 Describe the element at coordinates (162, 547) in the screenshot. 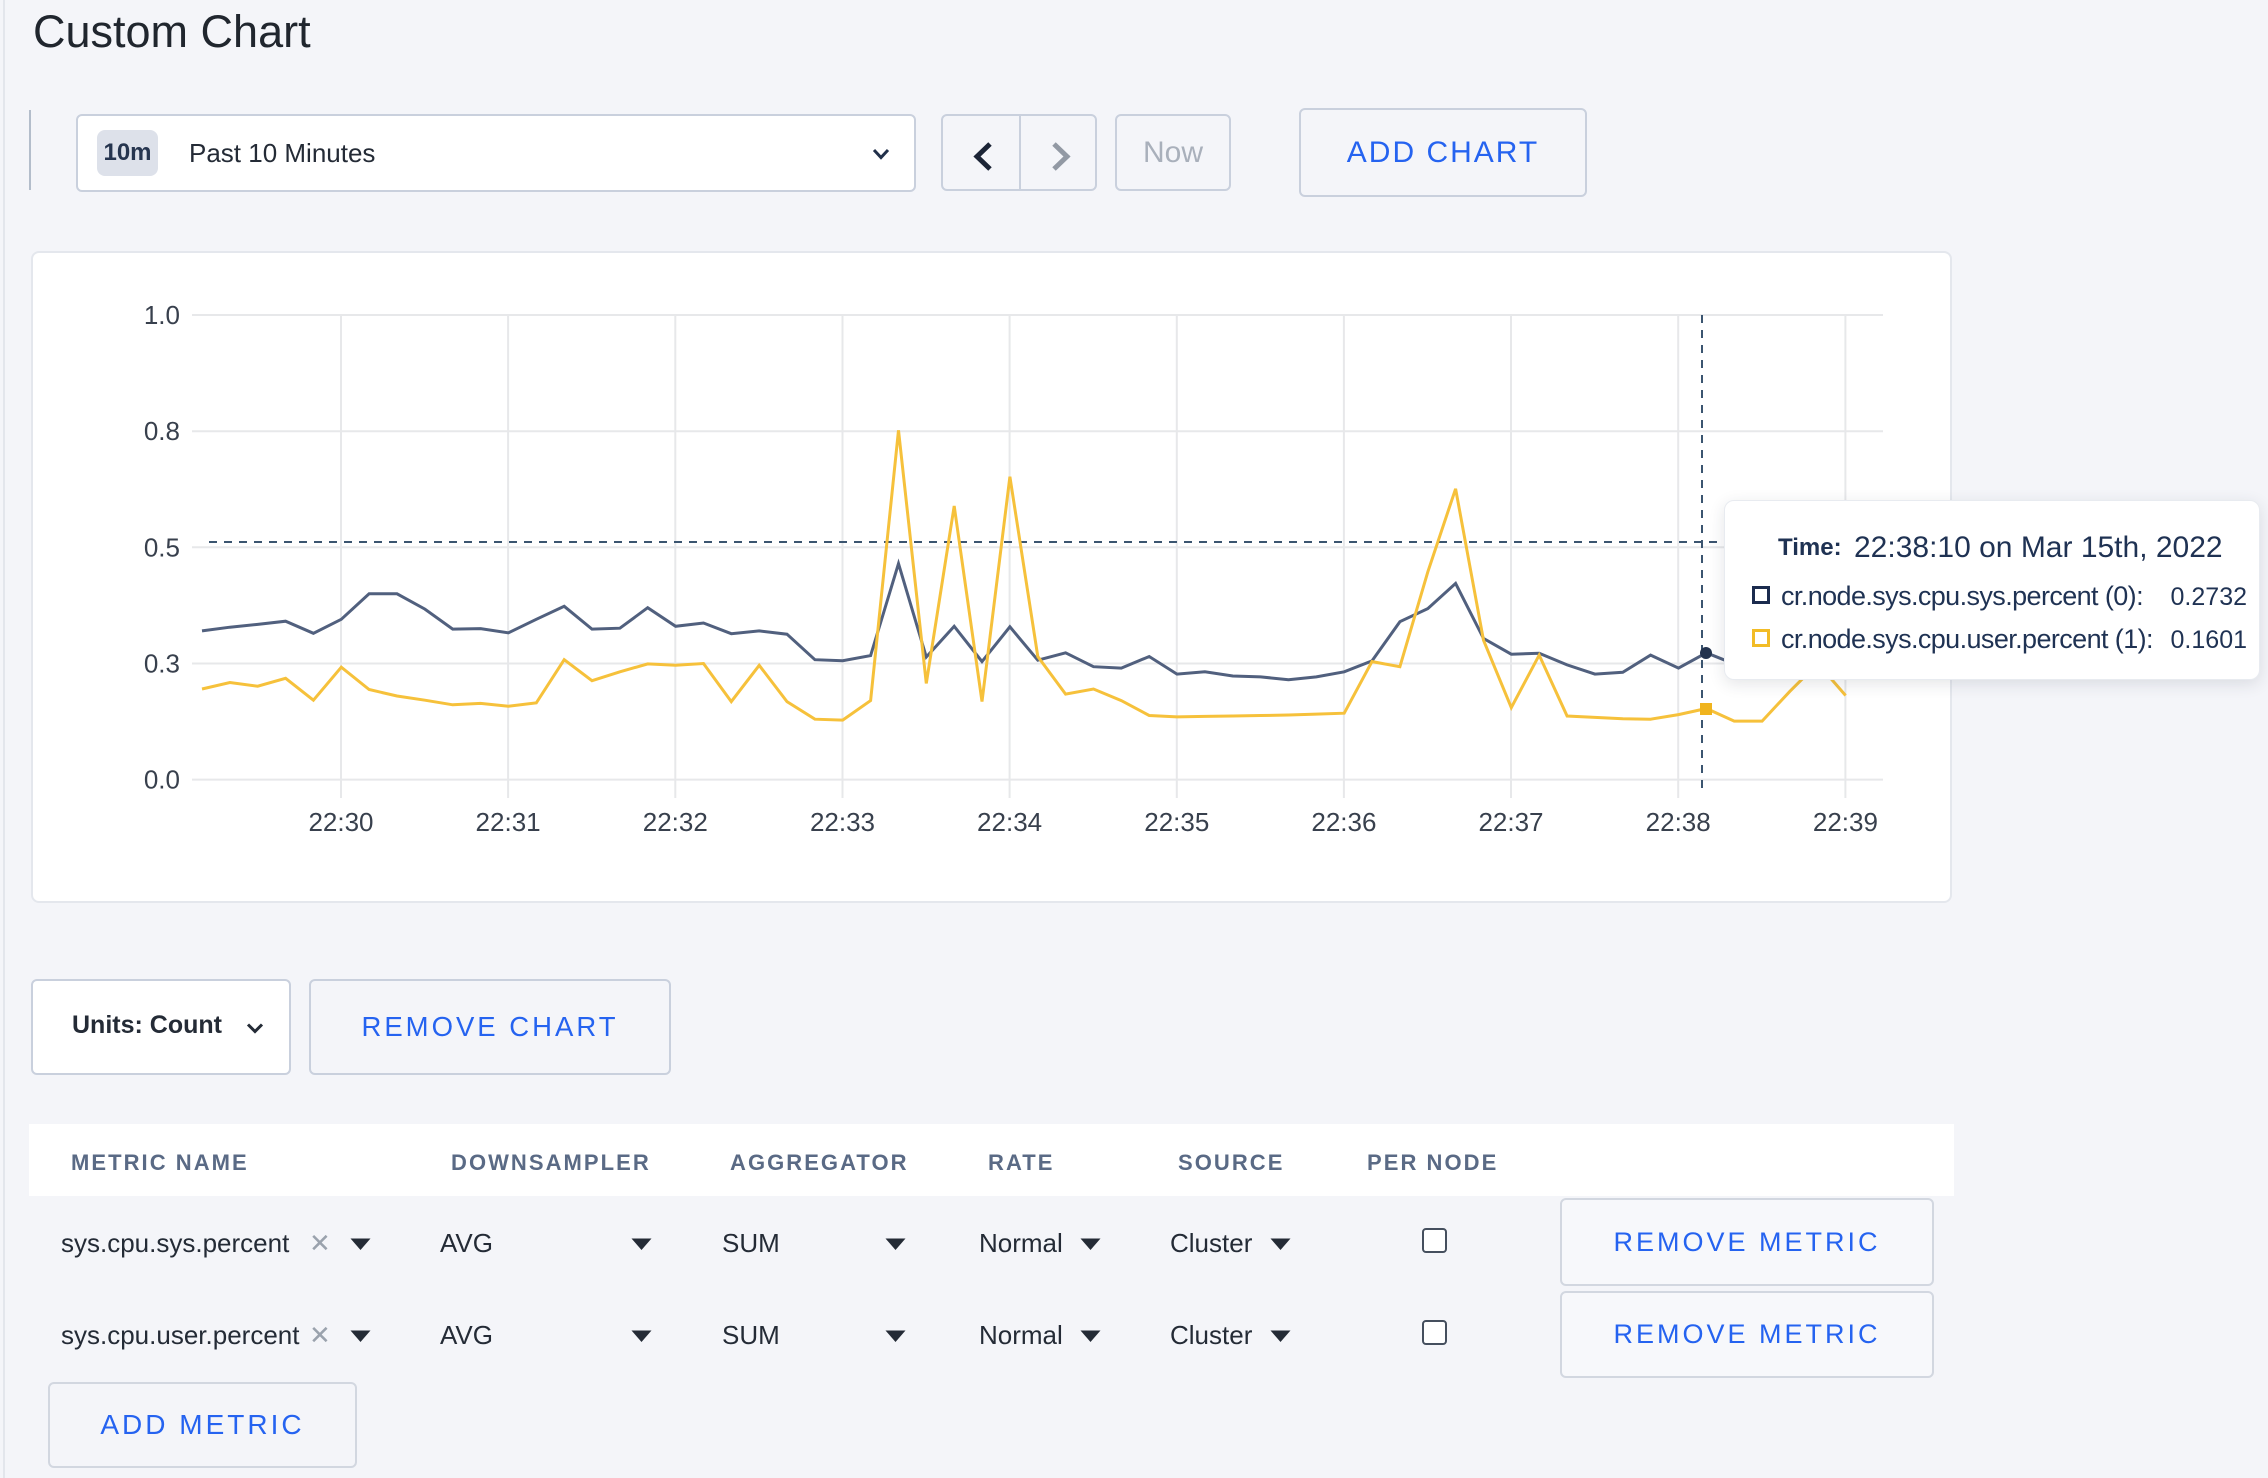

I see `svg-text: 0.5` at that location.